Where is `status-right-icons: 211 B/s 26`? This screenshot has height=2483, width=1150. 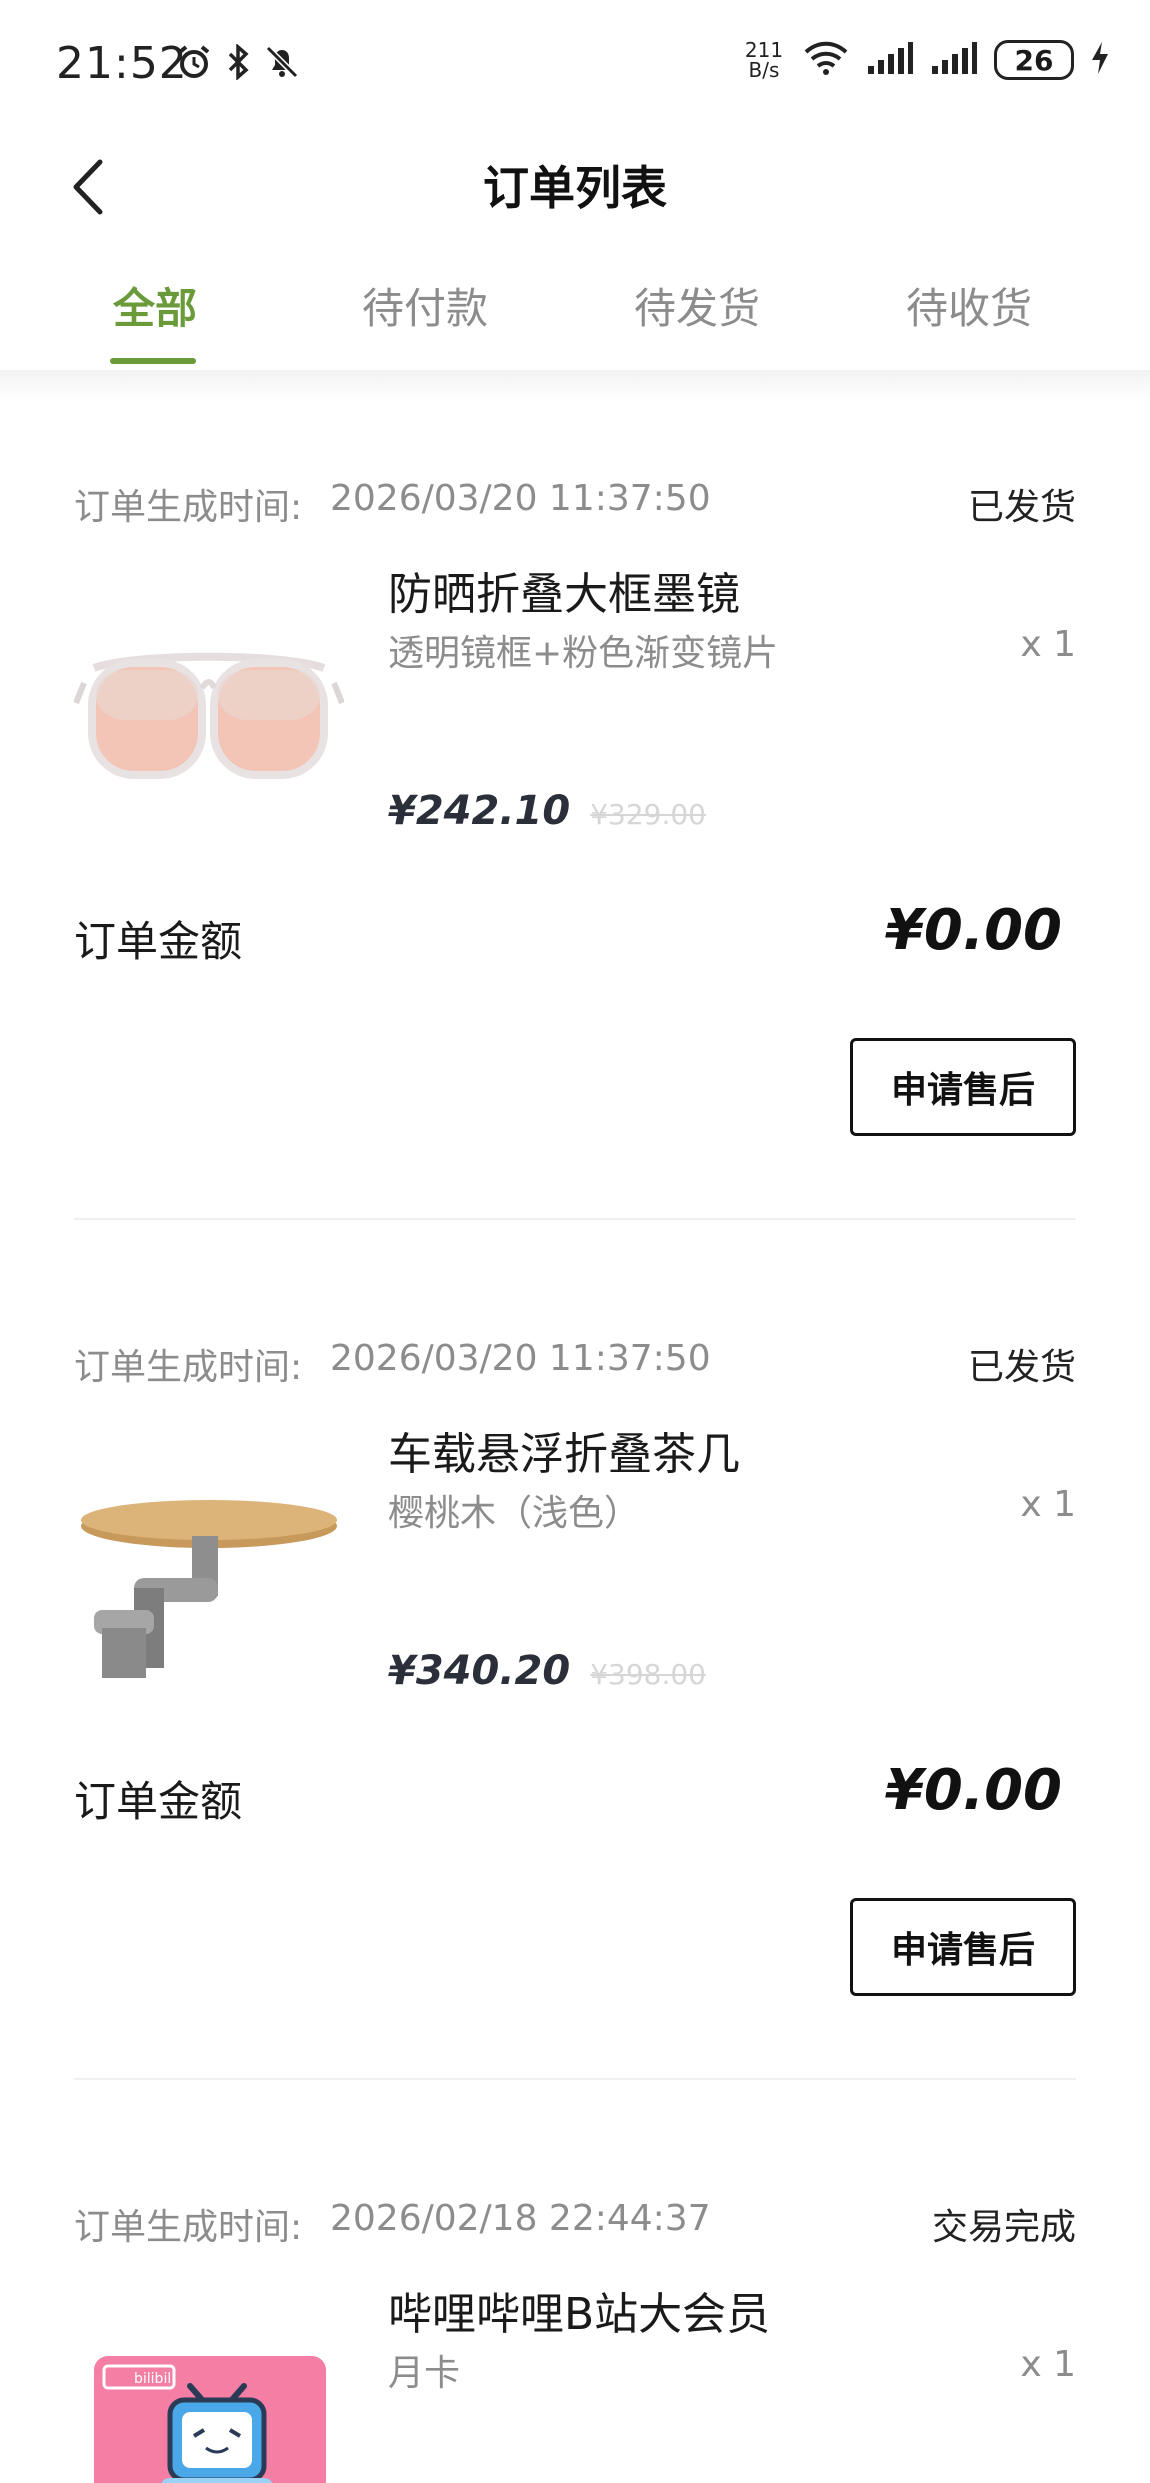 status-right-icons: 211 B/s 26 is located at coordinates (926, 60).